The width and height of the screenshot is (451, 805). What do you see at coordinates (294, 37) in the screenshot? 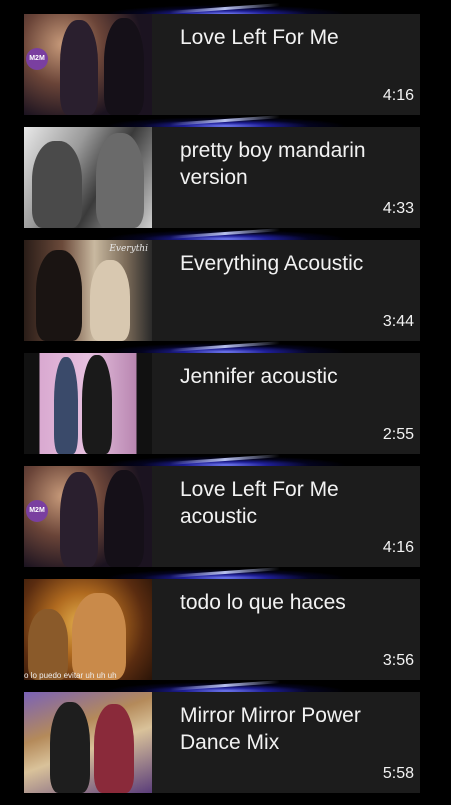
I see `video-title: Love Left For Me` at bounding box center [294, 37].